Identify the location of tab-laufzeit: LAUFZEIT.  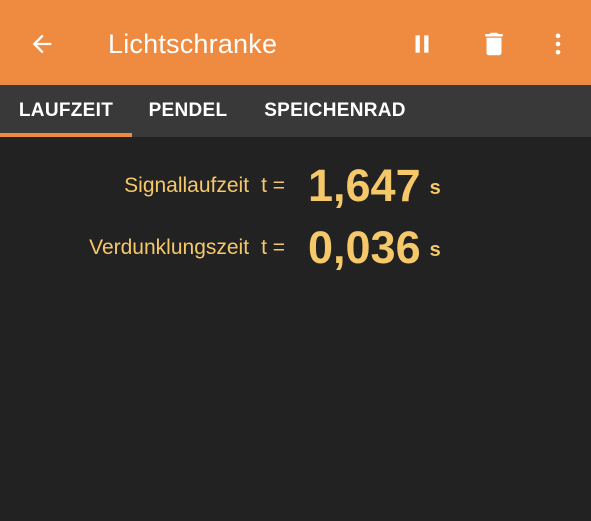
(66, 111).